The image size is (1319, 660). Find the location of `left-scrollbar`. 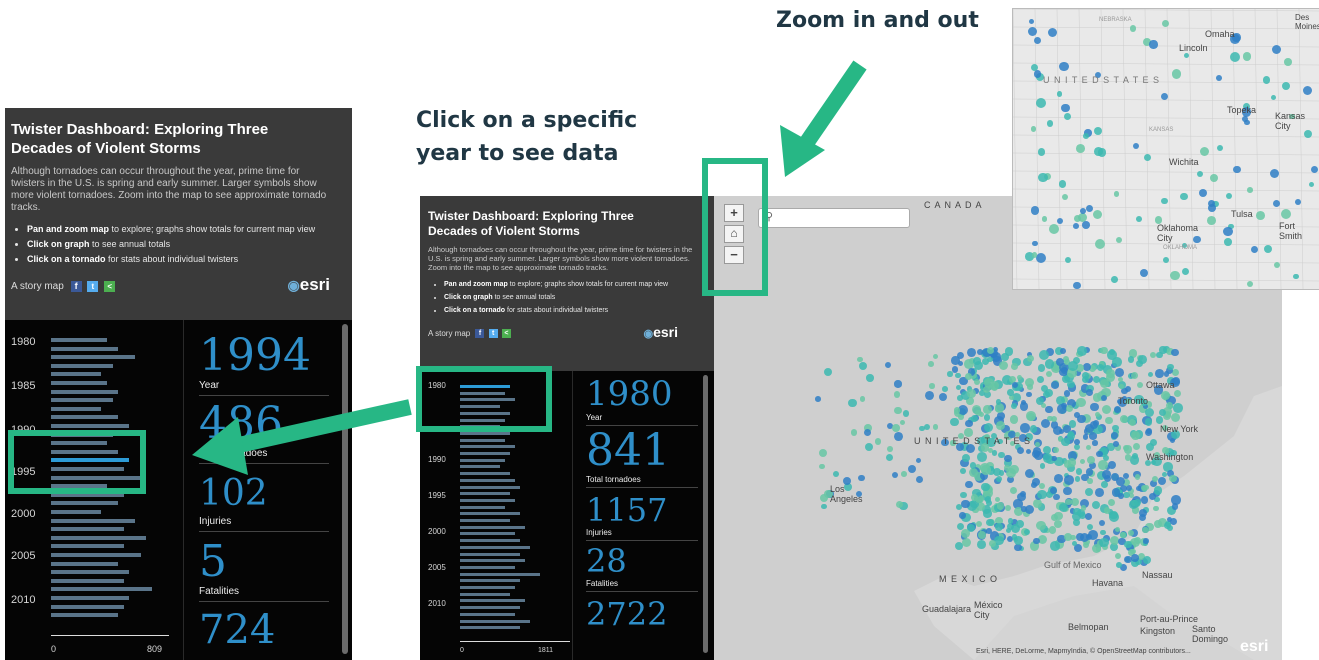

left-scrollbar is located at coordinates (345, 489).